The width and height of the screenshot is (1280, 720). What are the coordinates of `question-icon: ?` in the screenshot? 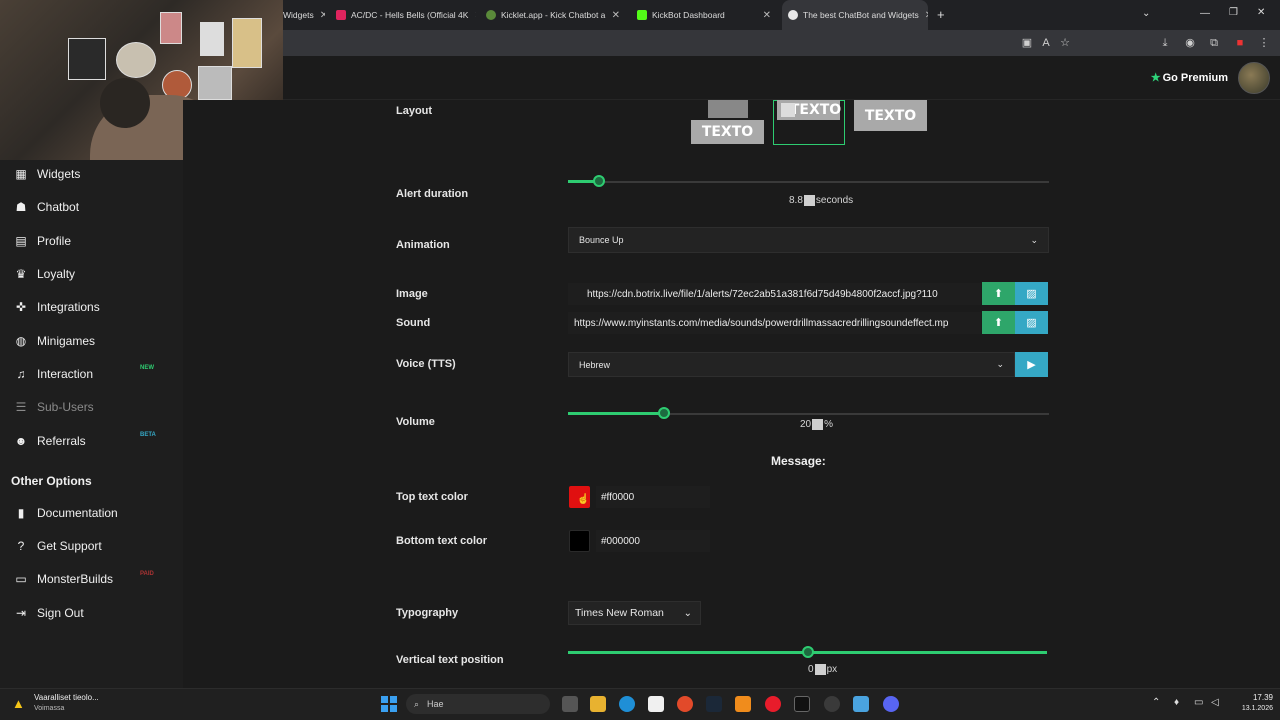 It's located at (21, 546).